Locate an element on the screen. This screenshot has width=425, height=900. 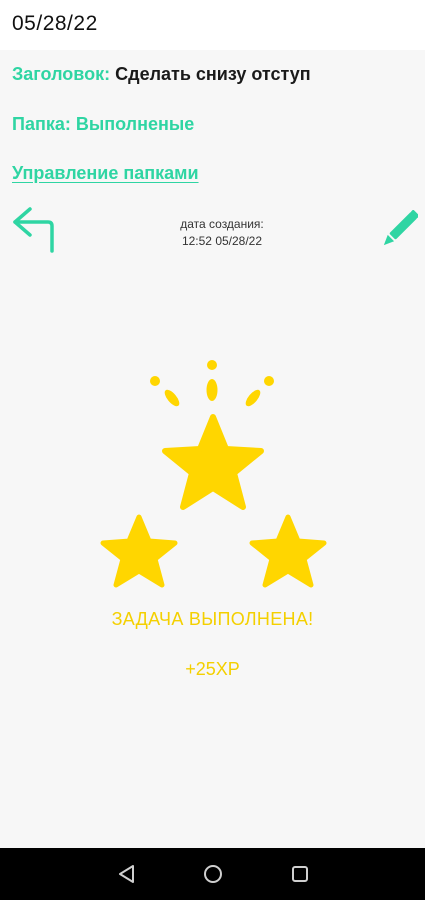
sparkle-dot-right is located at coordinates (269, 381).